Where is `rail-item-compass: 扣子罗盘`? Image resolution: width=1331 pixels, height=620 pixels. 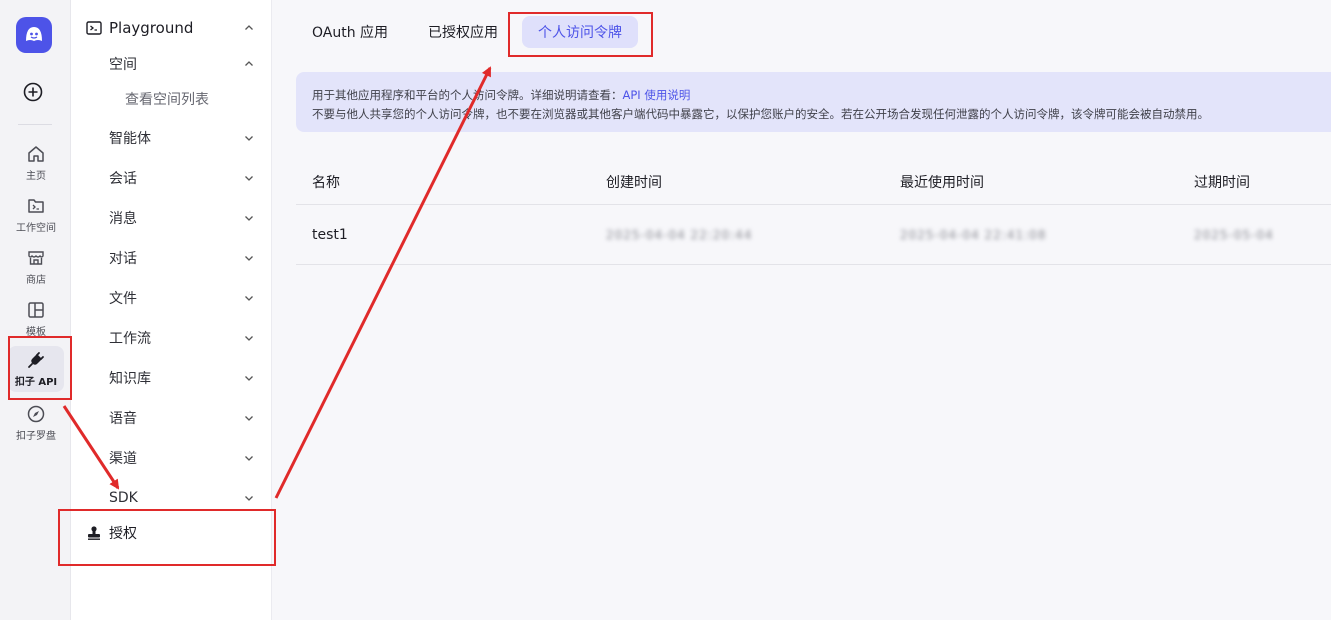 rail-item-compass: 扣子罗盘 is located at coordinates (36, 424).